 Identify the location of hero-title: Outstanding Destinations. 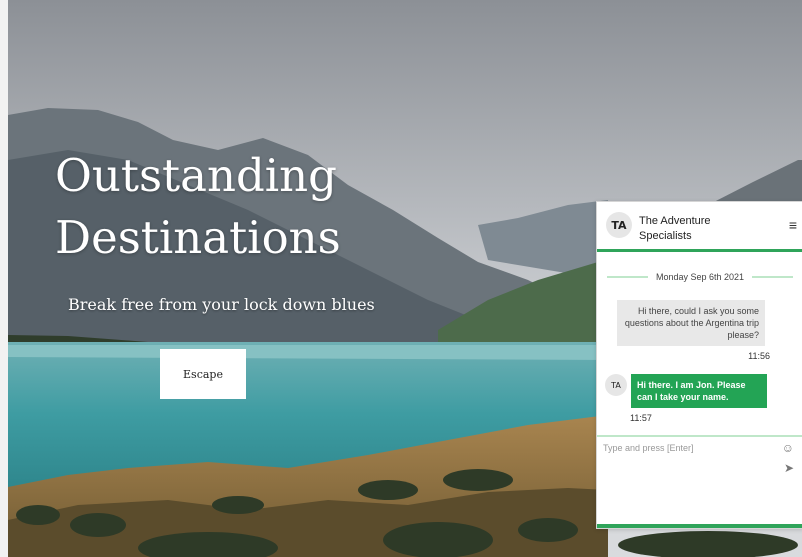
(198, 207).